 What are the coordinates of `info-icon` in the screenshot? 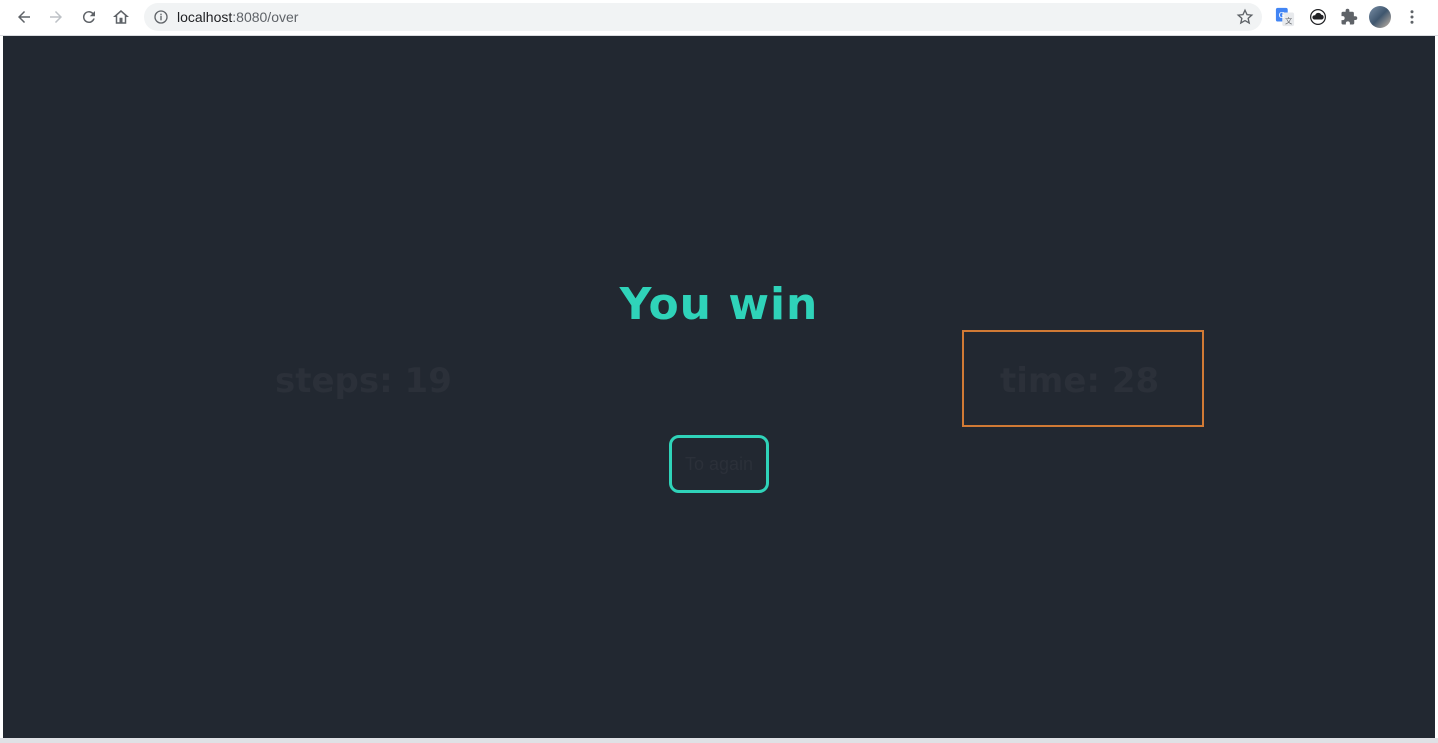 It's located at (161, 17).